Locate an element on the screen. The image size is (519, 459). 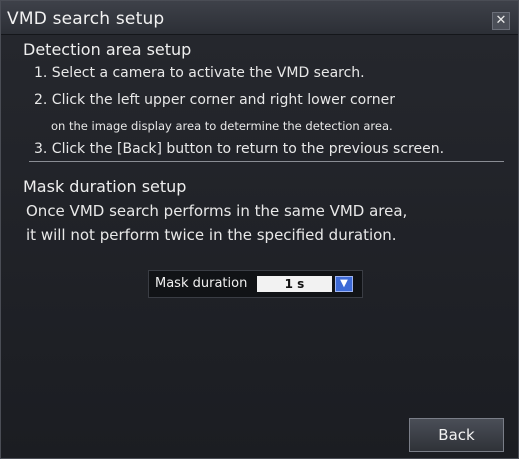
window-title: VMD search setup is located at coordinates (86, 19).